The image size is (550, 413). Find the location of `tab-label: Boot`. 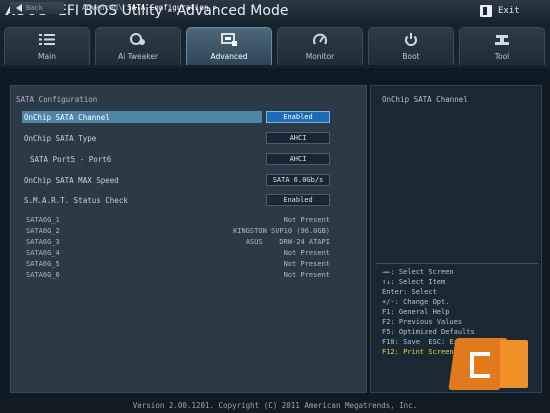

tab-label: Boot is located at coordinates (411, 56).